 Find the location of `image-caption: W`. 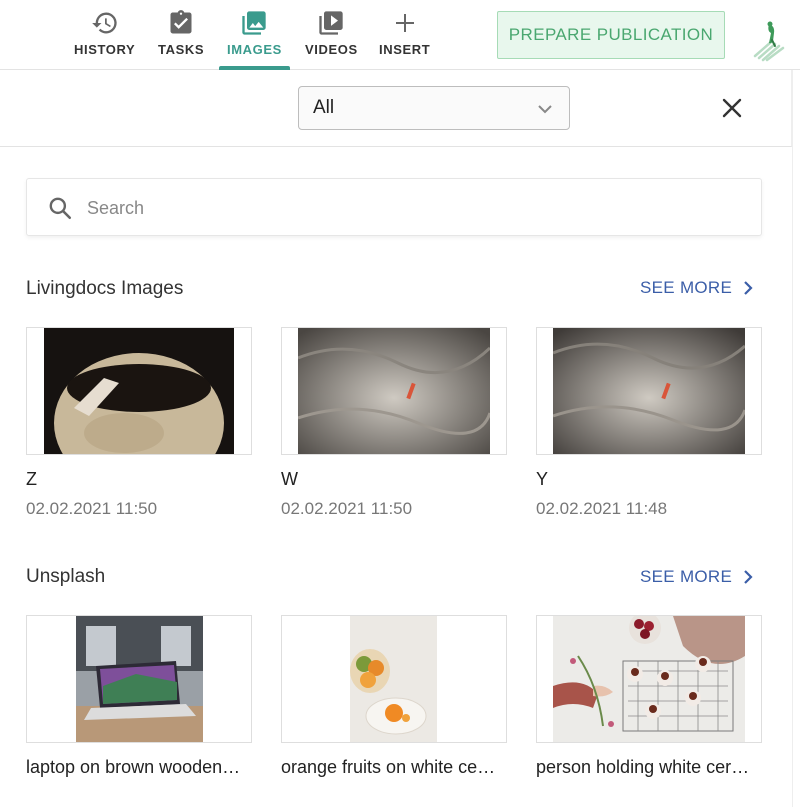

image-caption: W is located at coordinates (289, 479).